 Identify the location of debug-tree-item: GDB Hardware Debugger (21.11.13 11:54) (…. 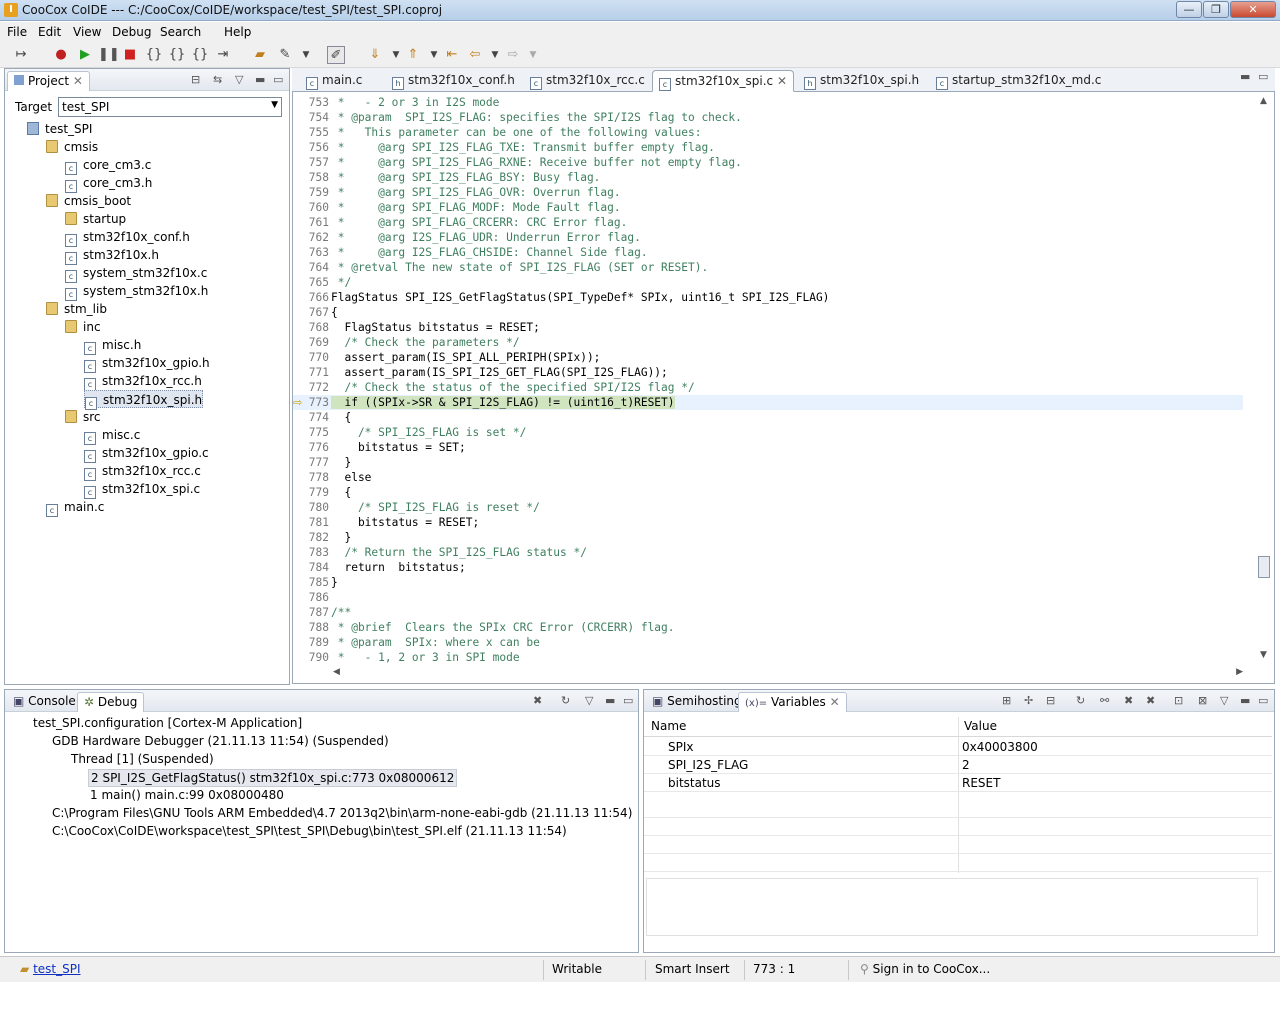
(220, 742).